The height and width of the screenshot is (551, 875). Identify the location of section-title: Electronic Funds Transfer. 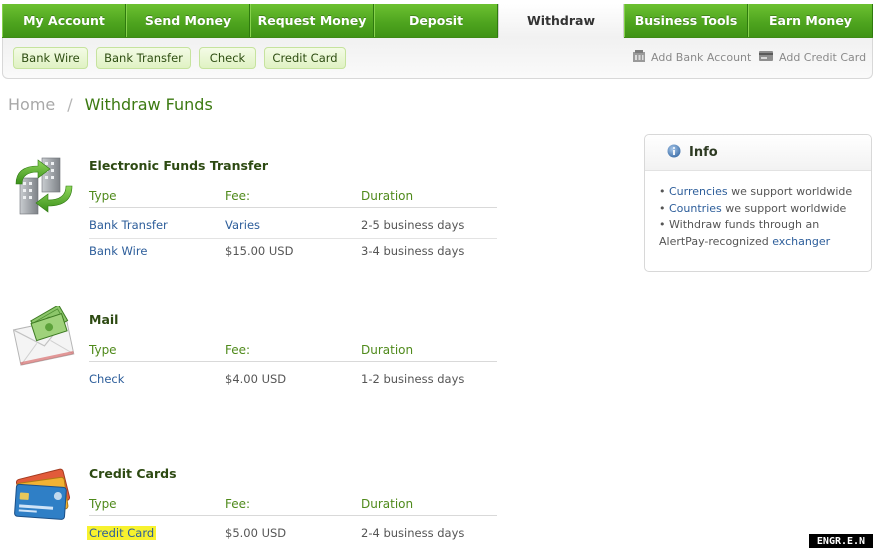
(179, 165).